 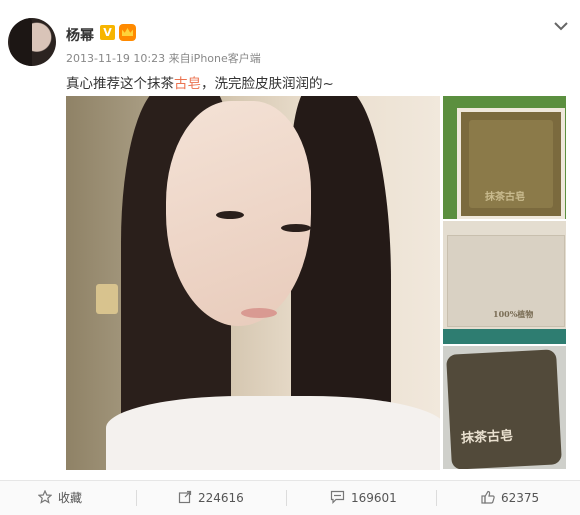 What do you see at coordinates (127, 32) in the screenshot?
I see `crown-icon` at bounding box center [127, 32].